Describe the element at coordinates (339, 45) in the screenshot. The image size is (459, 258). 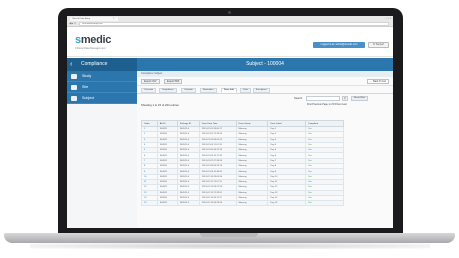
I see `user-account-button: Logged in as: admin@smedic.com` at that location.